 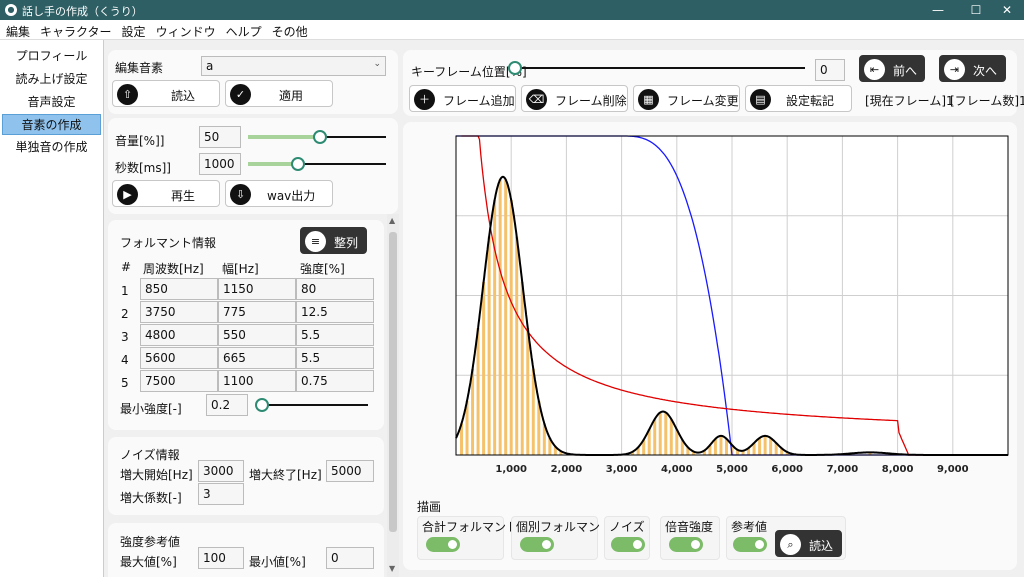 What do you see at coordinates (335, 381) in the screenshot?
I see `formant-strength-input: 0.75` at bounding box center [335, 381].